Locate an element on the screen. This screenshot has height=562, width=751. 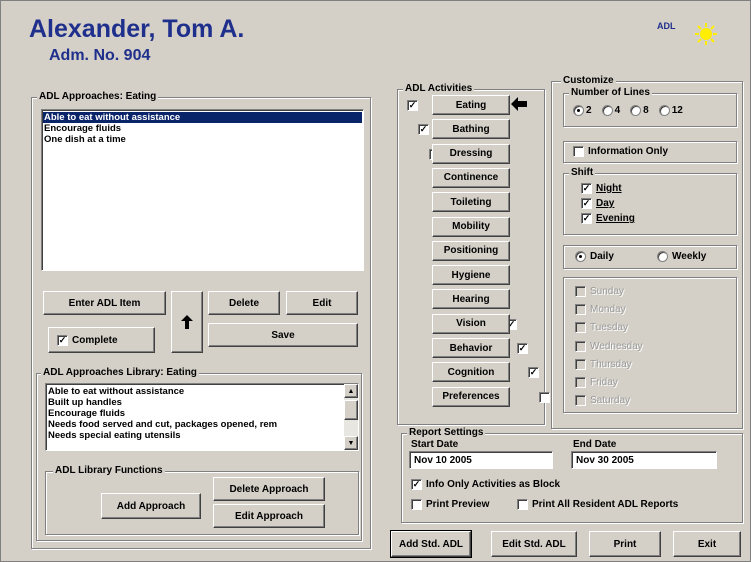
weekly-radio: Weekly is located at coordinates (681, 256).